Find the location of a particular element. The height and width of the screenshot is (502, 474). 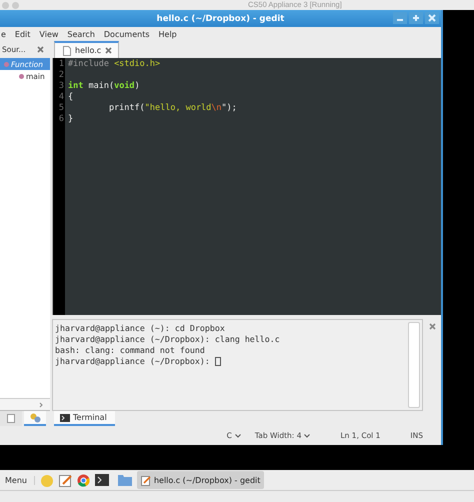

panel-tab: Terminal is located at coordinates (84, 418).